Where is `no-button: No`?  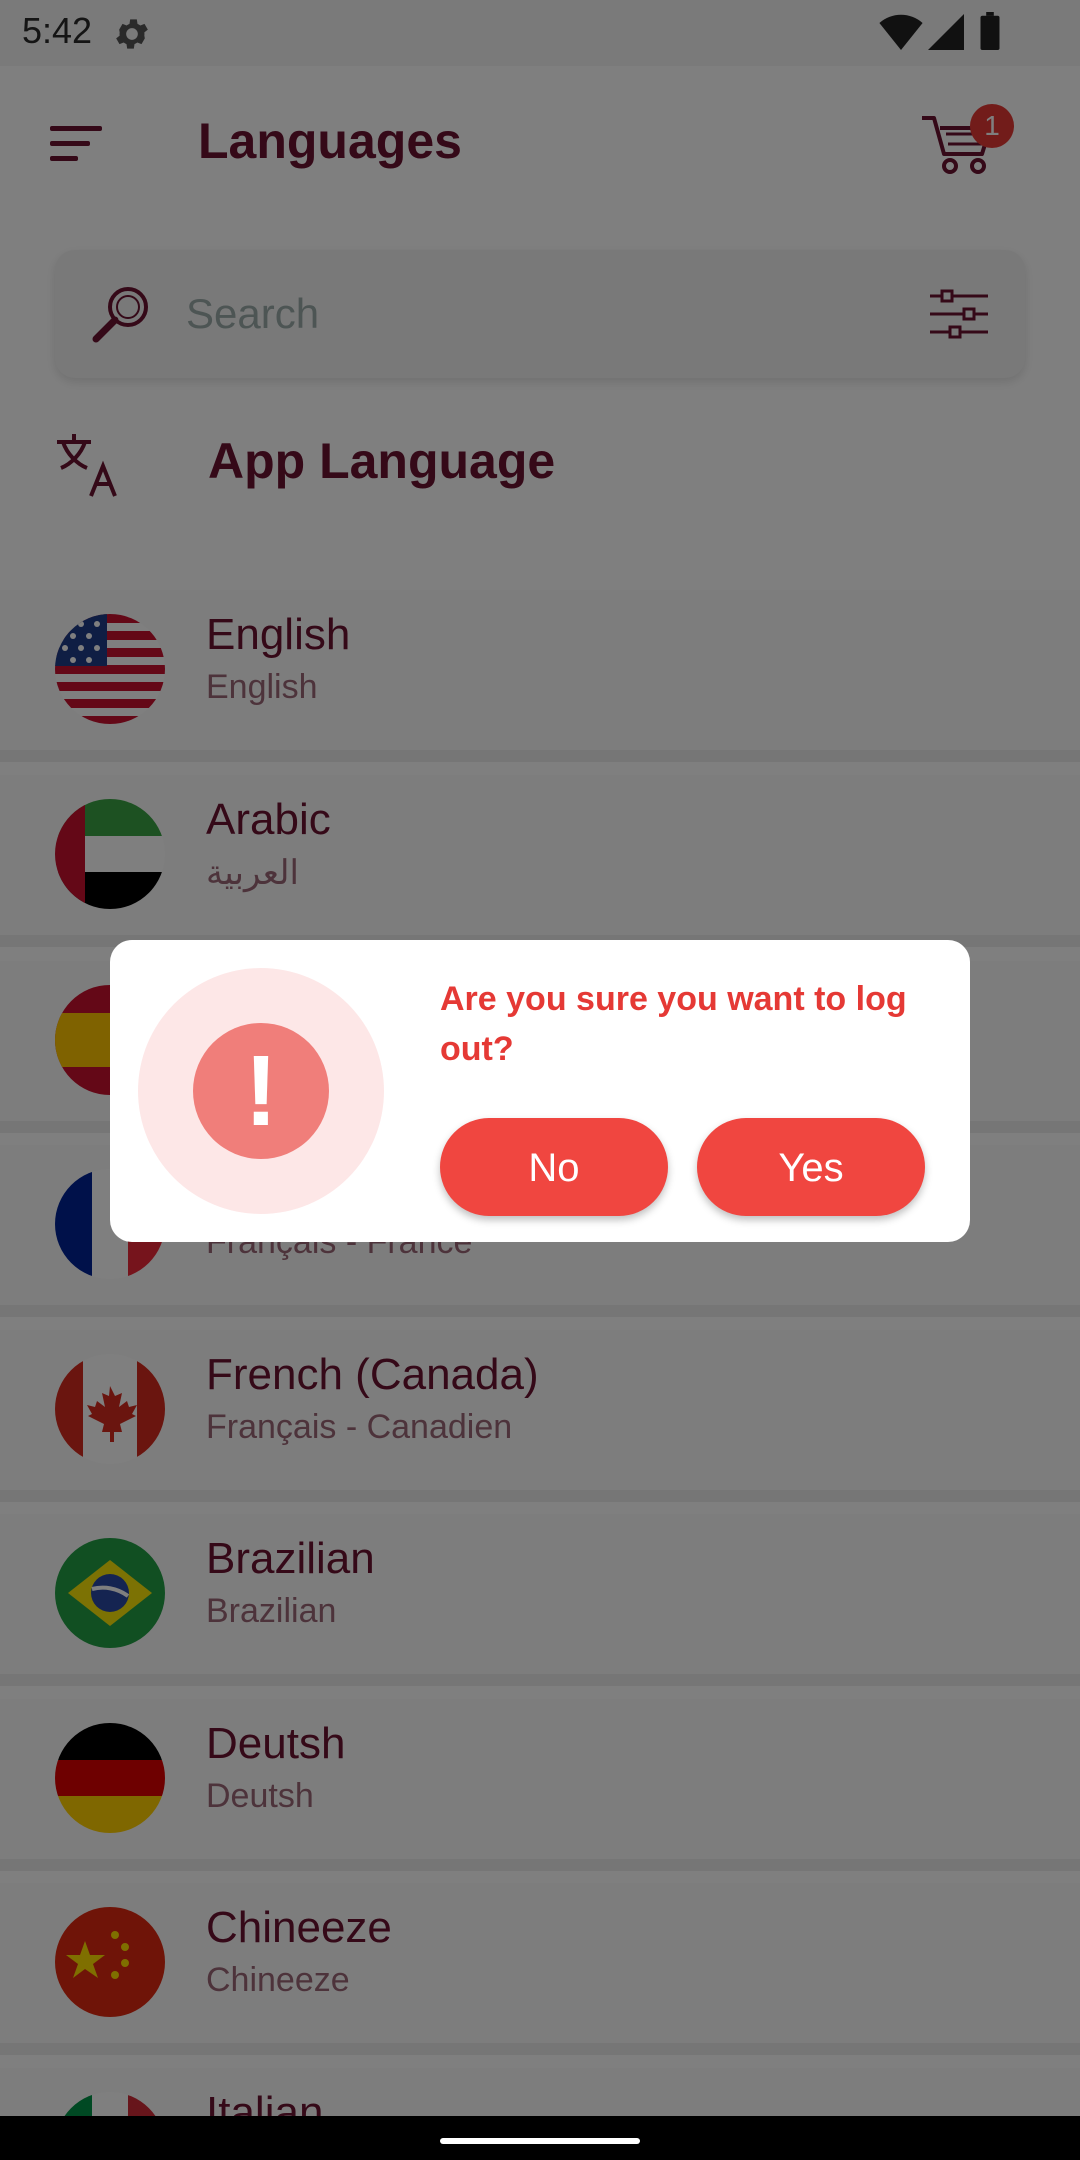 no-button: No is located at coordinates (554, 1167).